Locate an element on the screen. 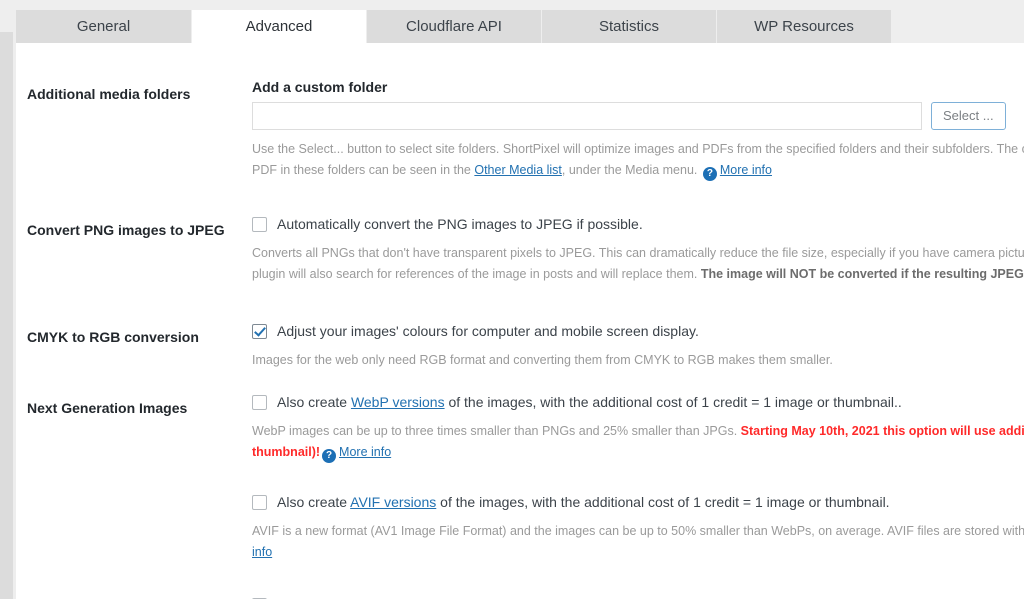  tab-wp-resources: WP Resources is located at coordinates (804, 26).